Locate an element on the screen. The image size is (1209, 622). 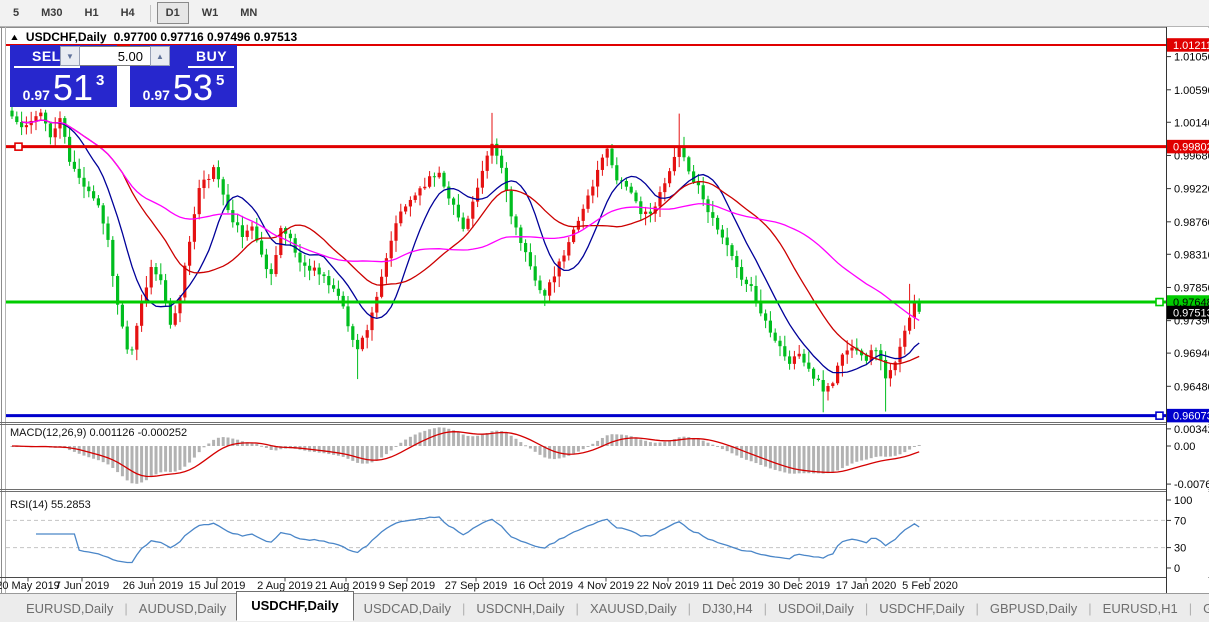
svg-text: 0.97513 is located at coordinates (1191, 314).